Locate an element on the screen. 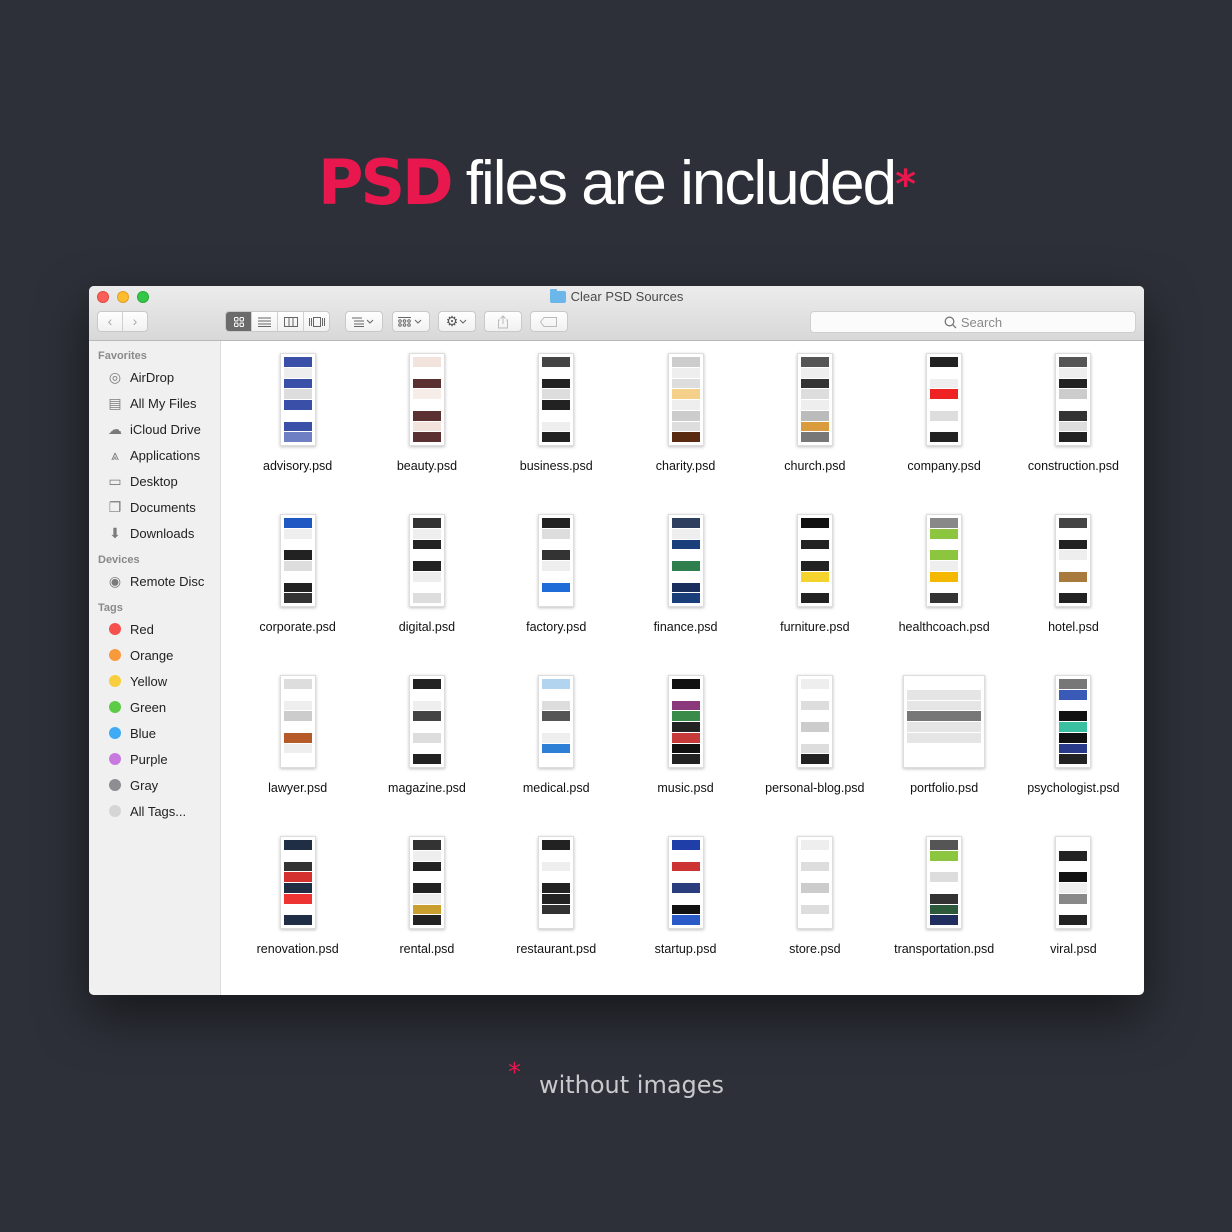  file-item: magazine.psd is located at coordinates (426, 755).